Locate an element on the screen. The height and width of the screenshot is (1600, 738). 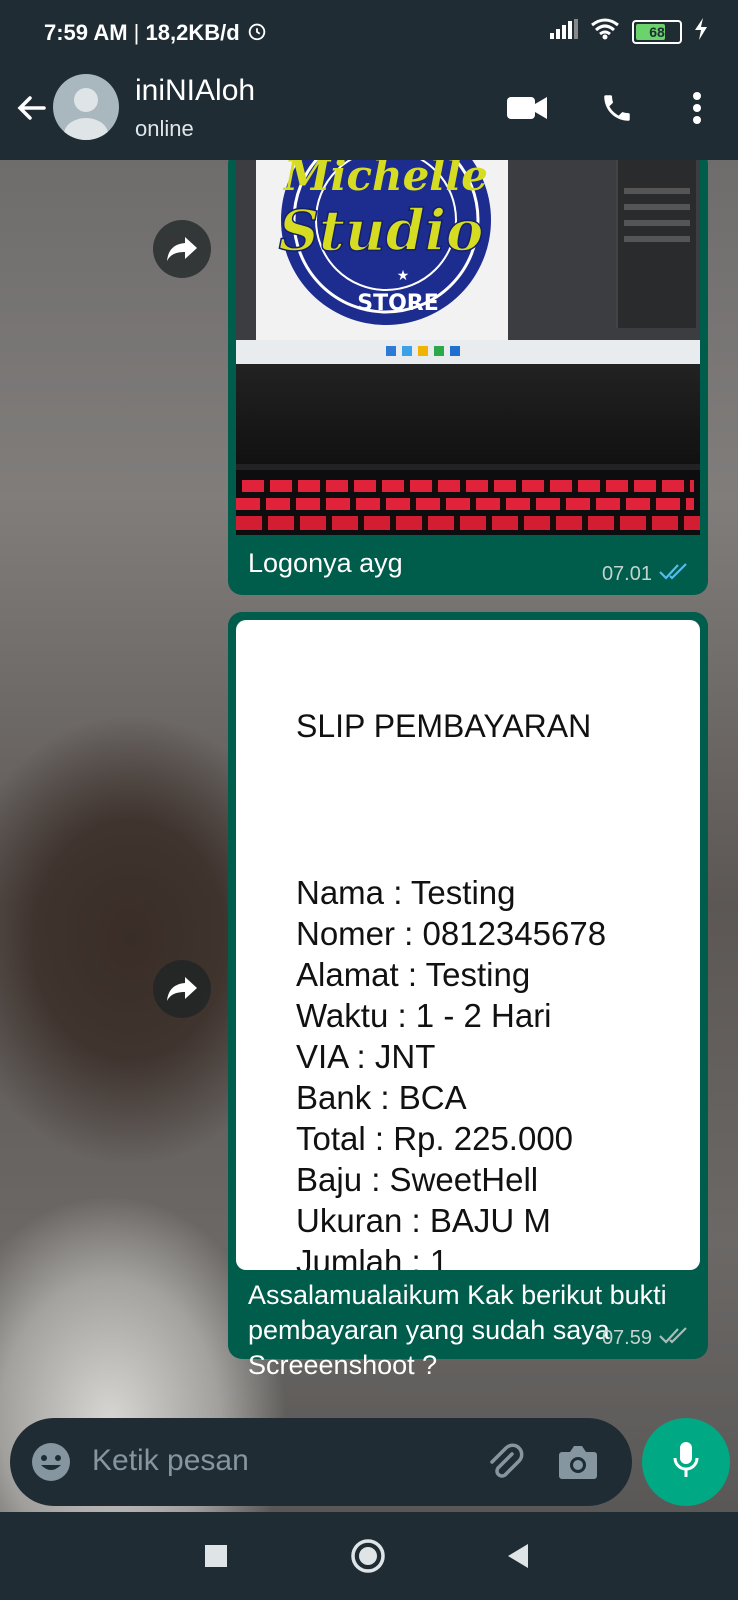
message-meta: 07.01 is located at coordinates (646, 574).